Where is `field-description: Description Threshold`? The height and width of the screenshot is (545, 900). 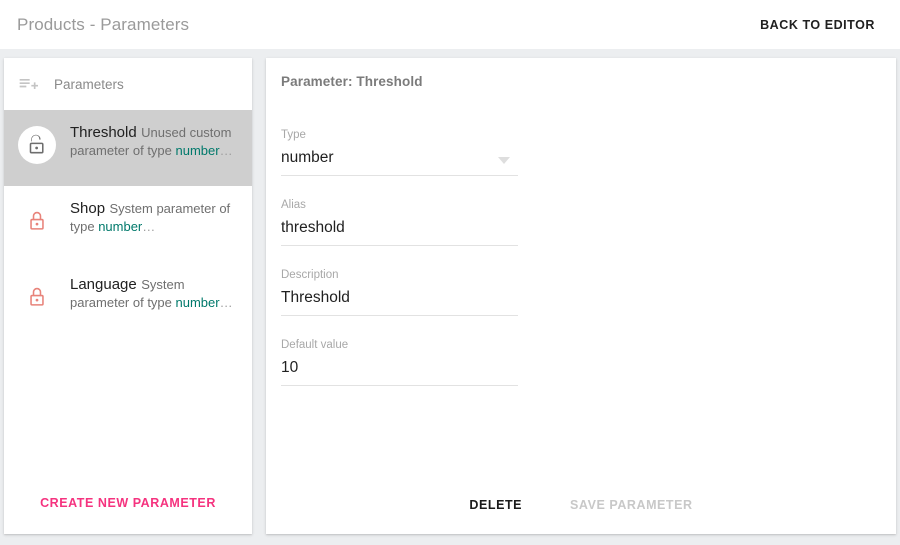 field-description: Description Threshold is located at coordinates (399, 292).